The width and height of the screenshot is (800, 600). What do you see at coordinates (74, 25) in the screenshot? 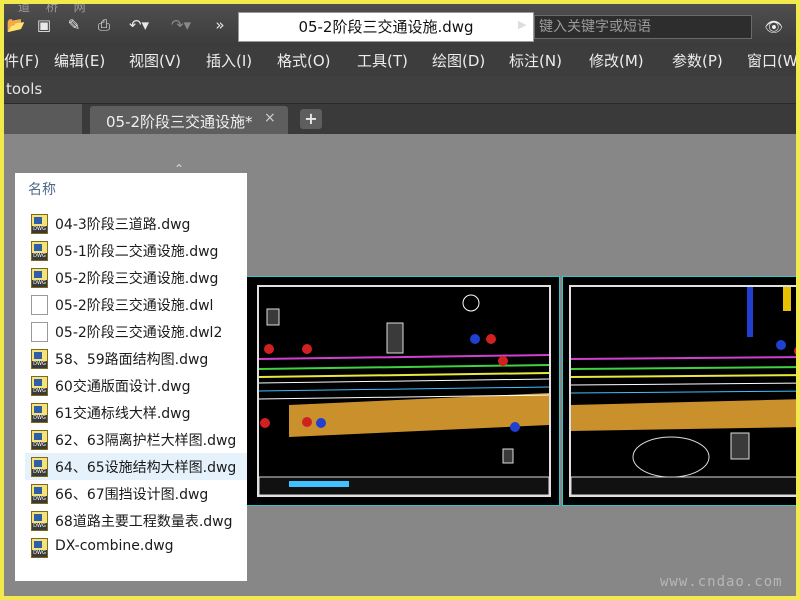
I see `save-as-icon: ✎` at bounding box center [74, 25].